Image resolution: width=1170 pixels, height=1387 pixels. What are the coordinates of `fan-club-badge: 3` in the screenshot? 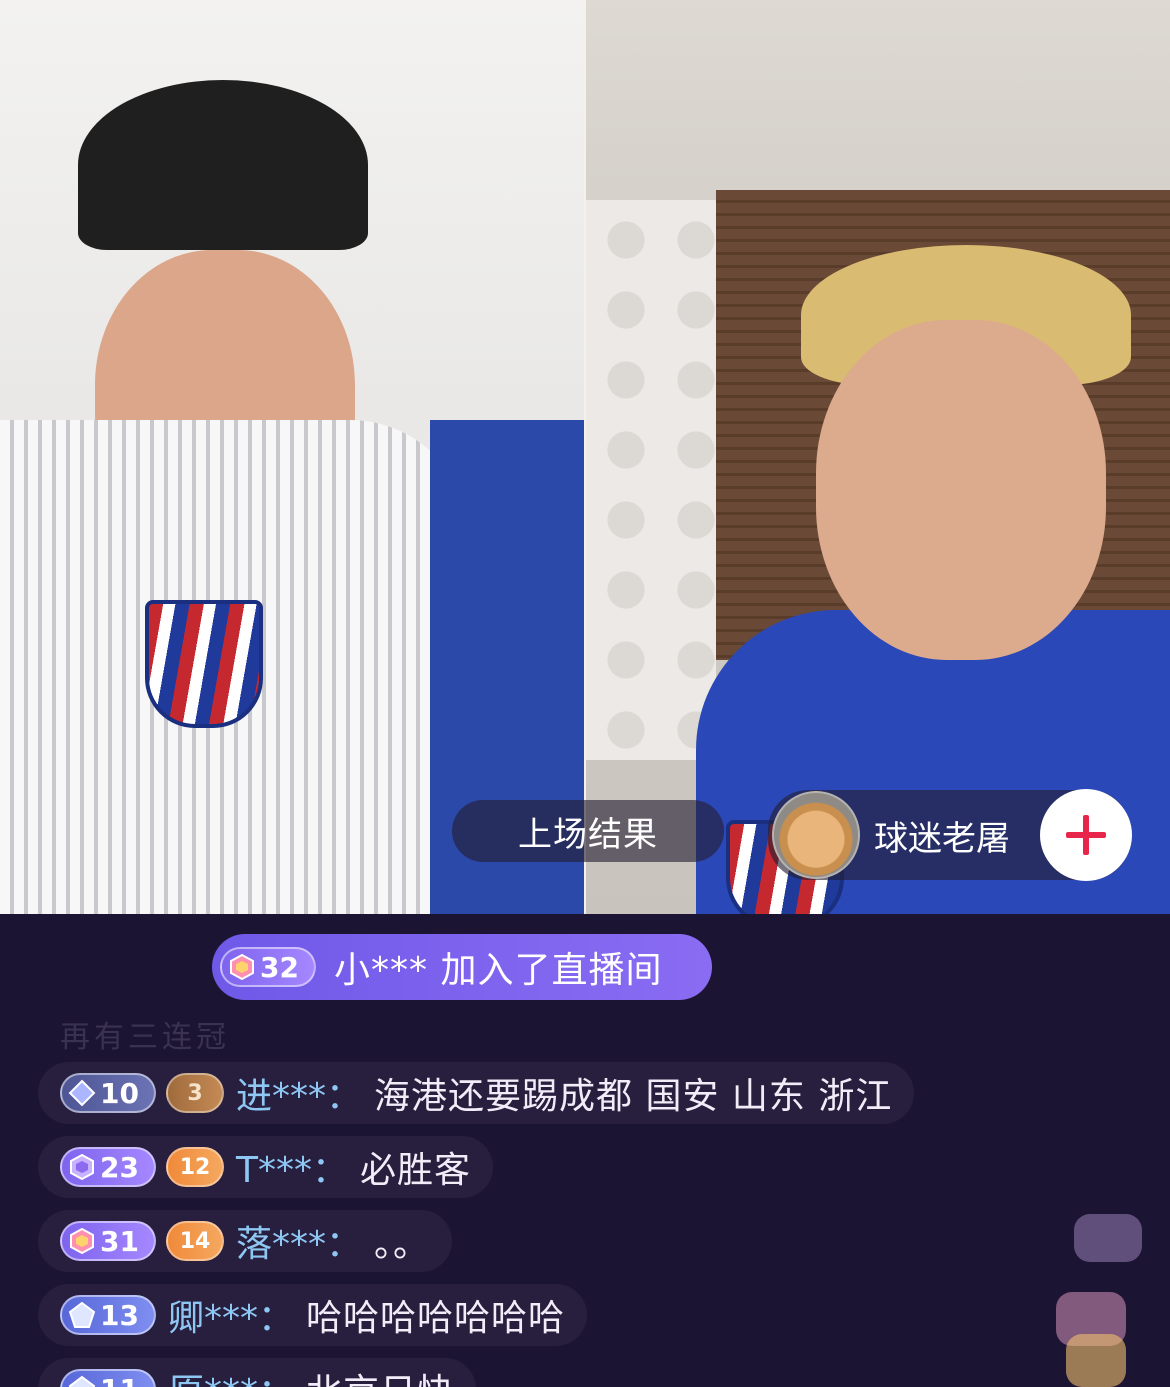 It's located at (195, 1093).